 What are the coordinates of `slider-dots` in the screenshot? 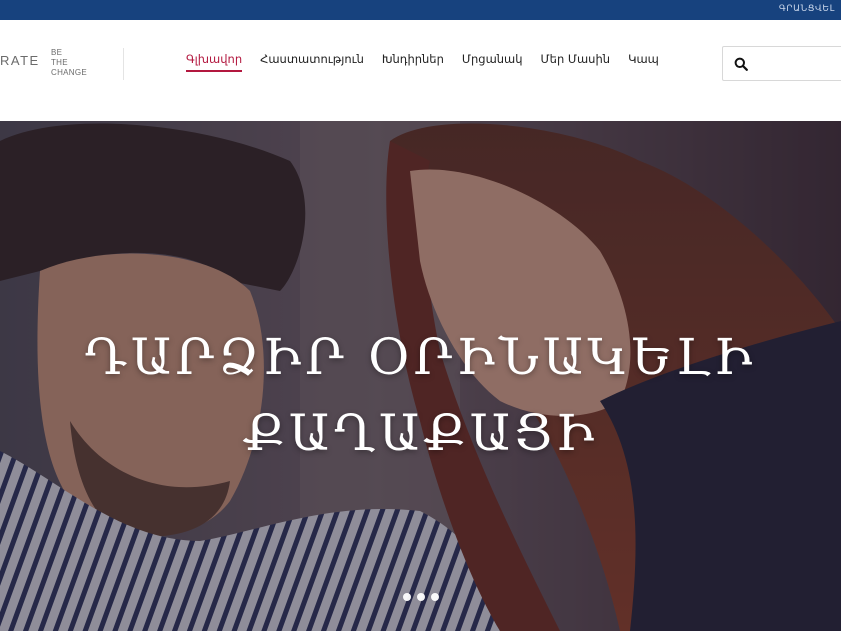 It's located at (424, 597).